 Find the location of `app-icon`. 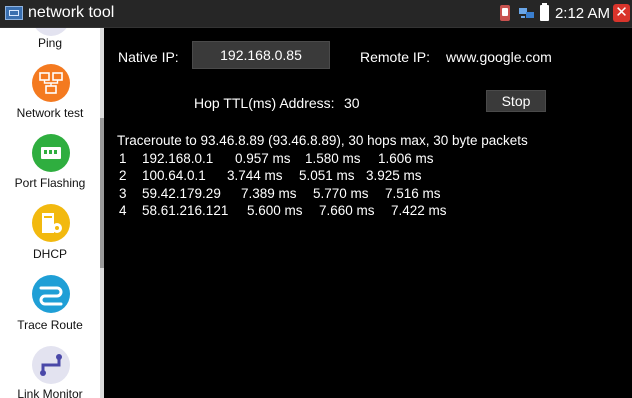

app-icon is located at coordinates (14, 13).